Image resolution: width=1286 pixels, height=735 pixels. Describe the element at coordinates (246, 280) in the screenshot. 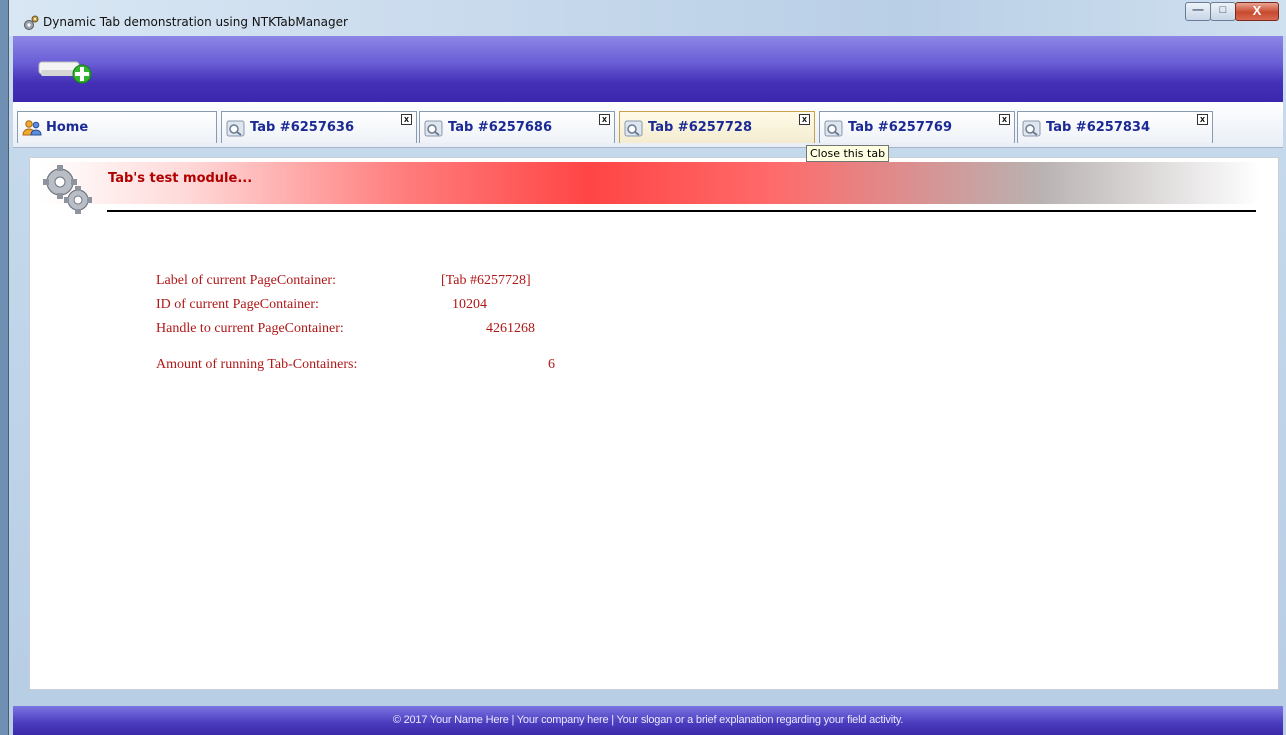

I see `label-caption: Label of current PageContainer:` at that location.